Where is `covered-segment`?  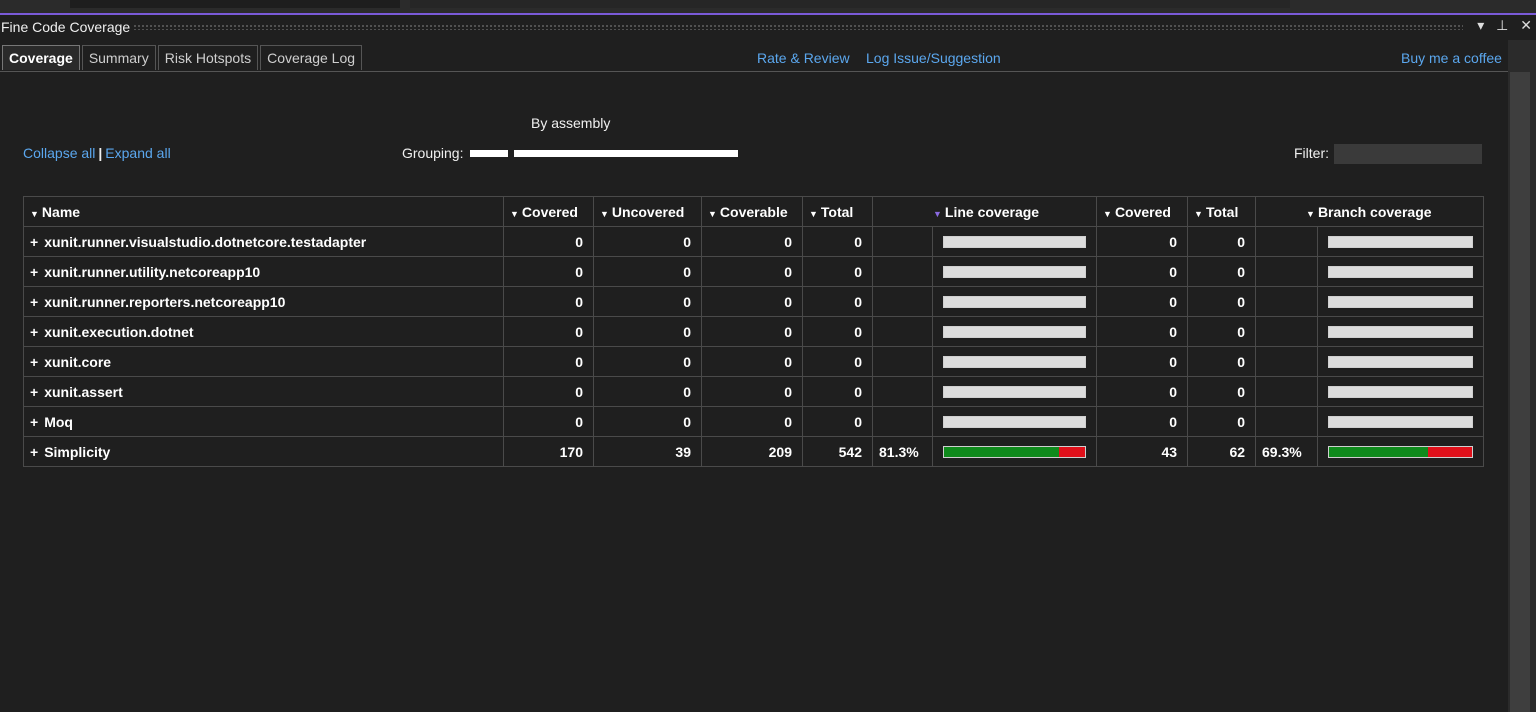
covered-segment is located at coordinates (1379, 451).